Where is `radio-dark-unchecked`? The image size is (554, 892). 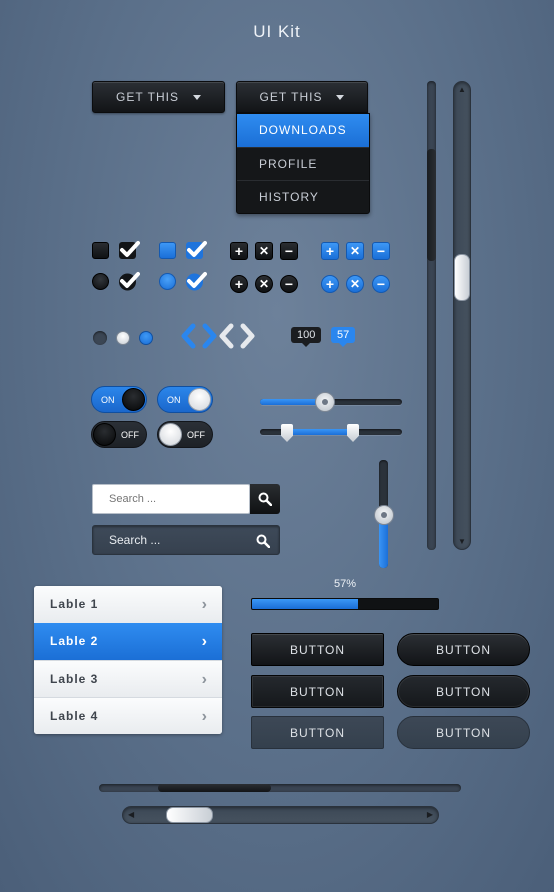 radio-dark-unchecked is located at coordinates (100, 281).